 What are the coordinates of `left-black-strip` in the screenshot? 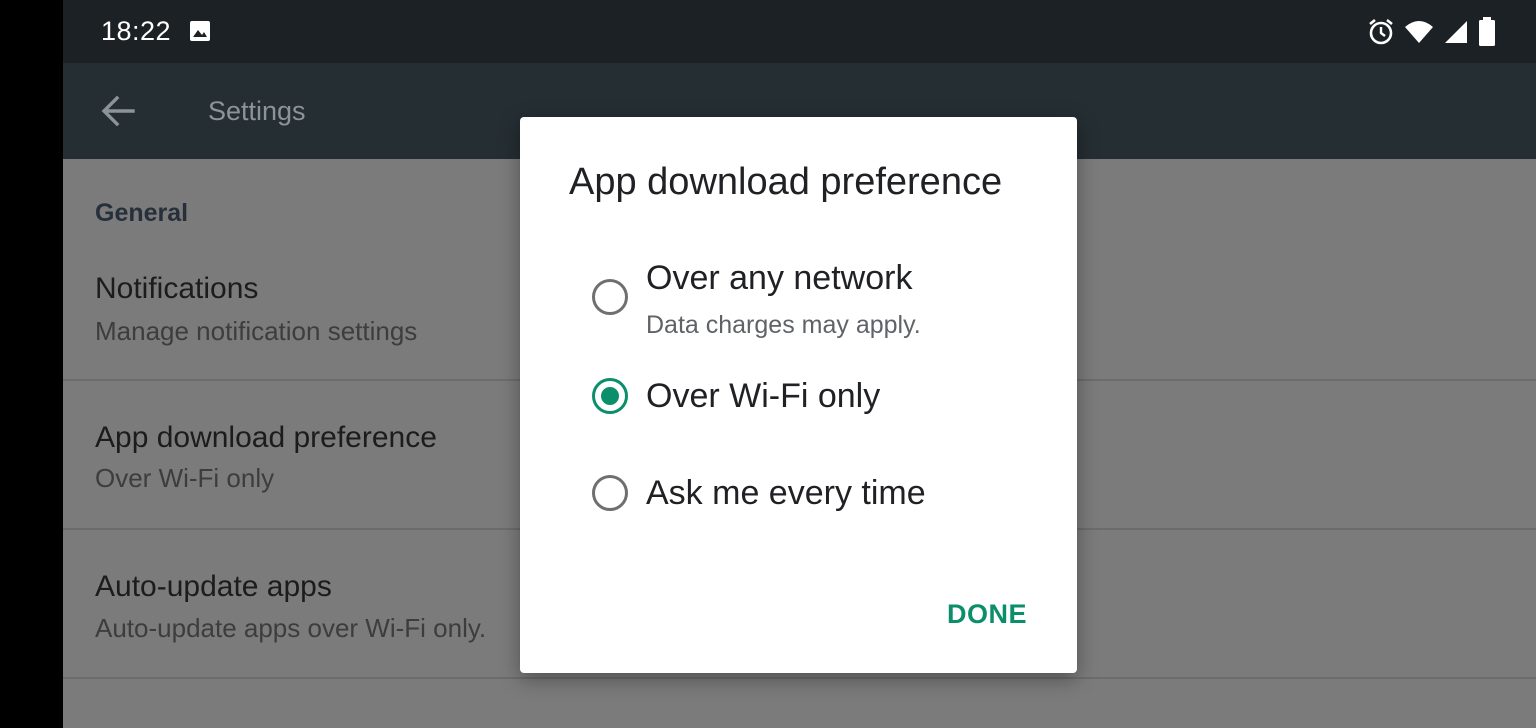 It's located at (31, 364).